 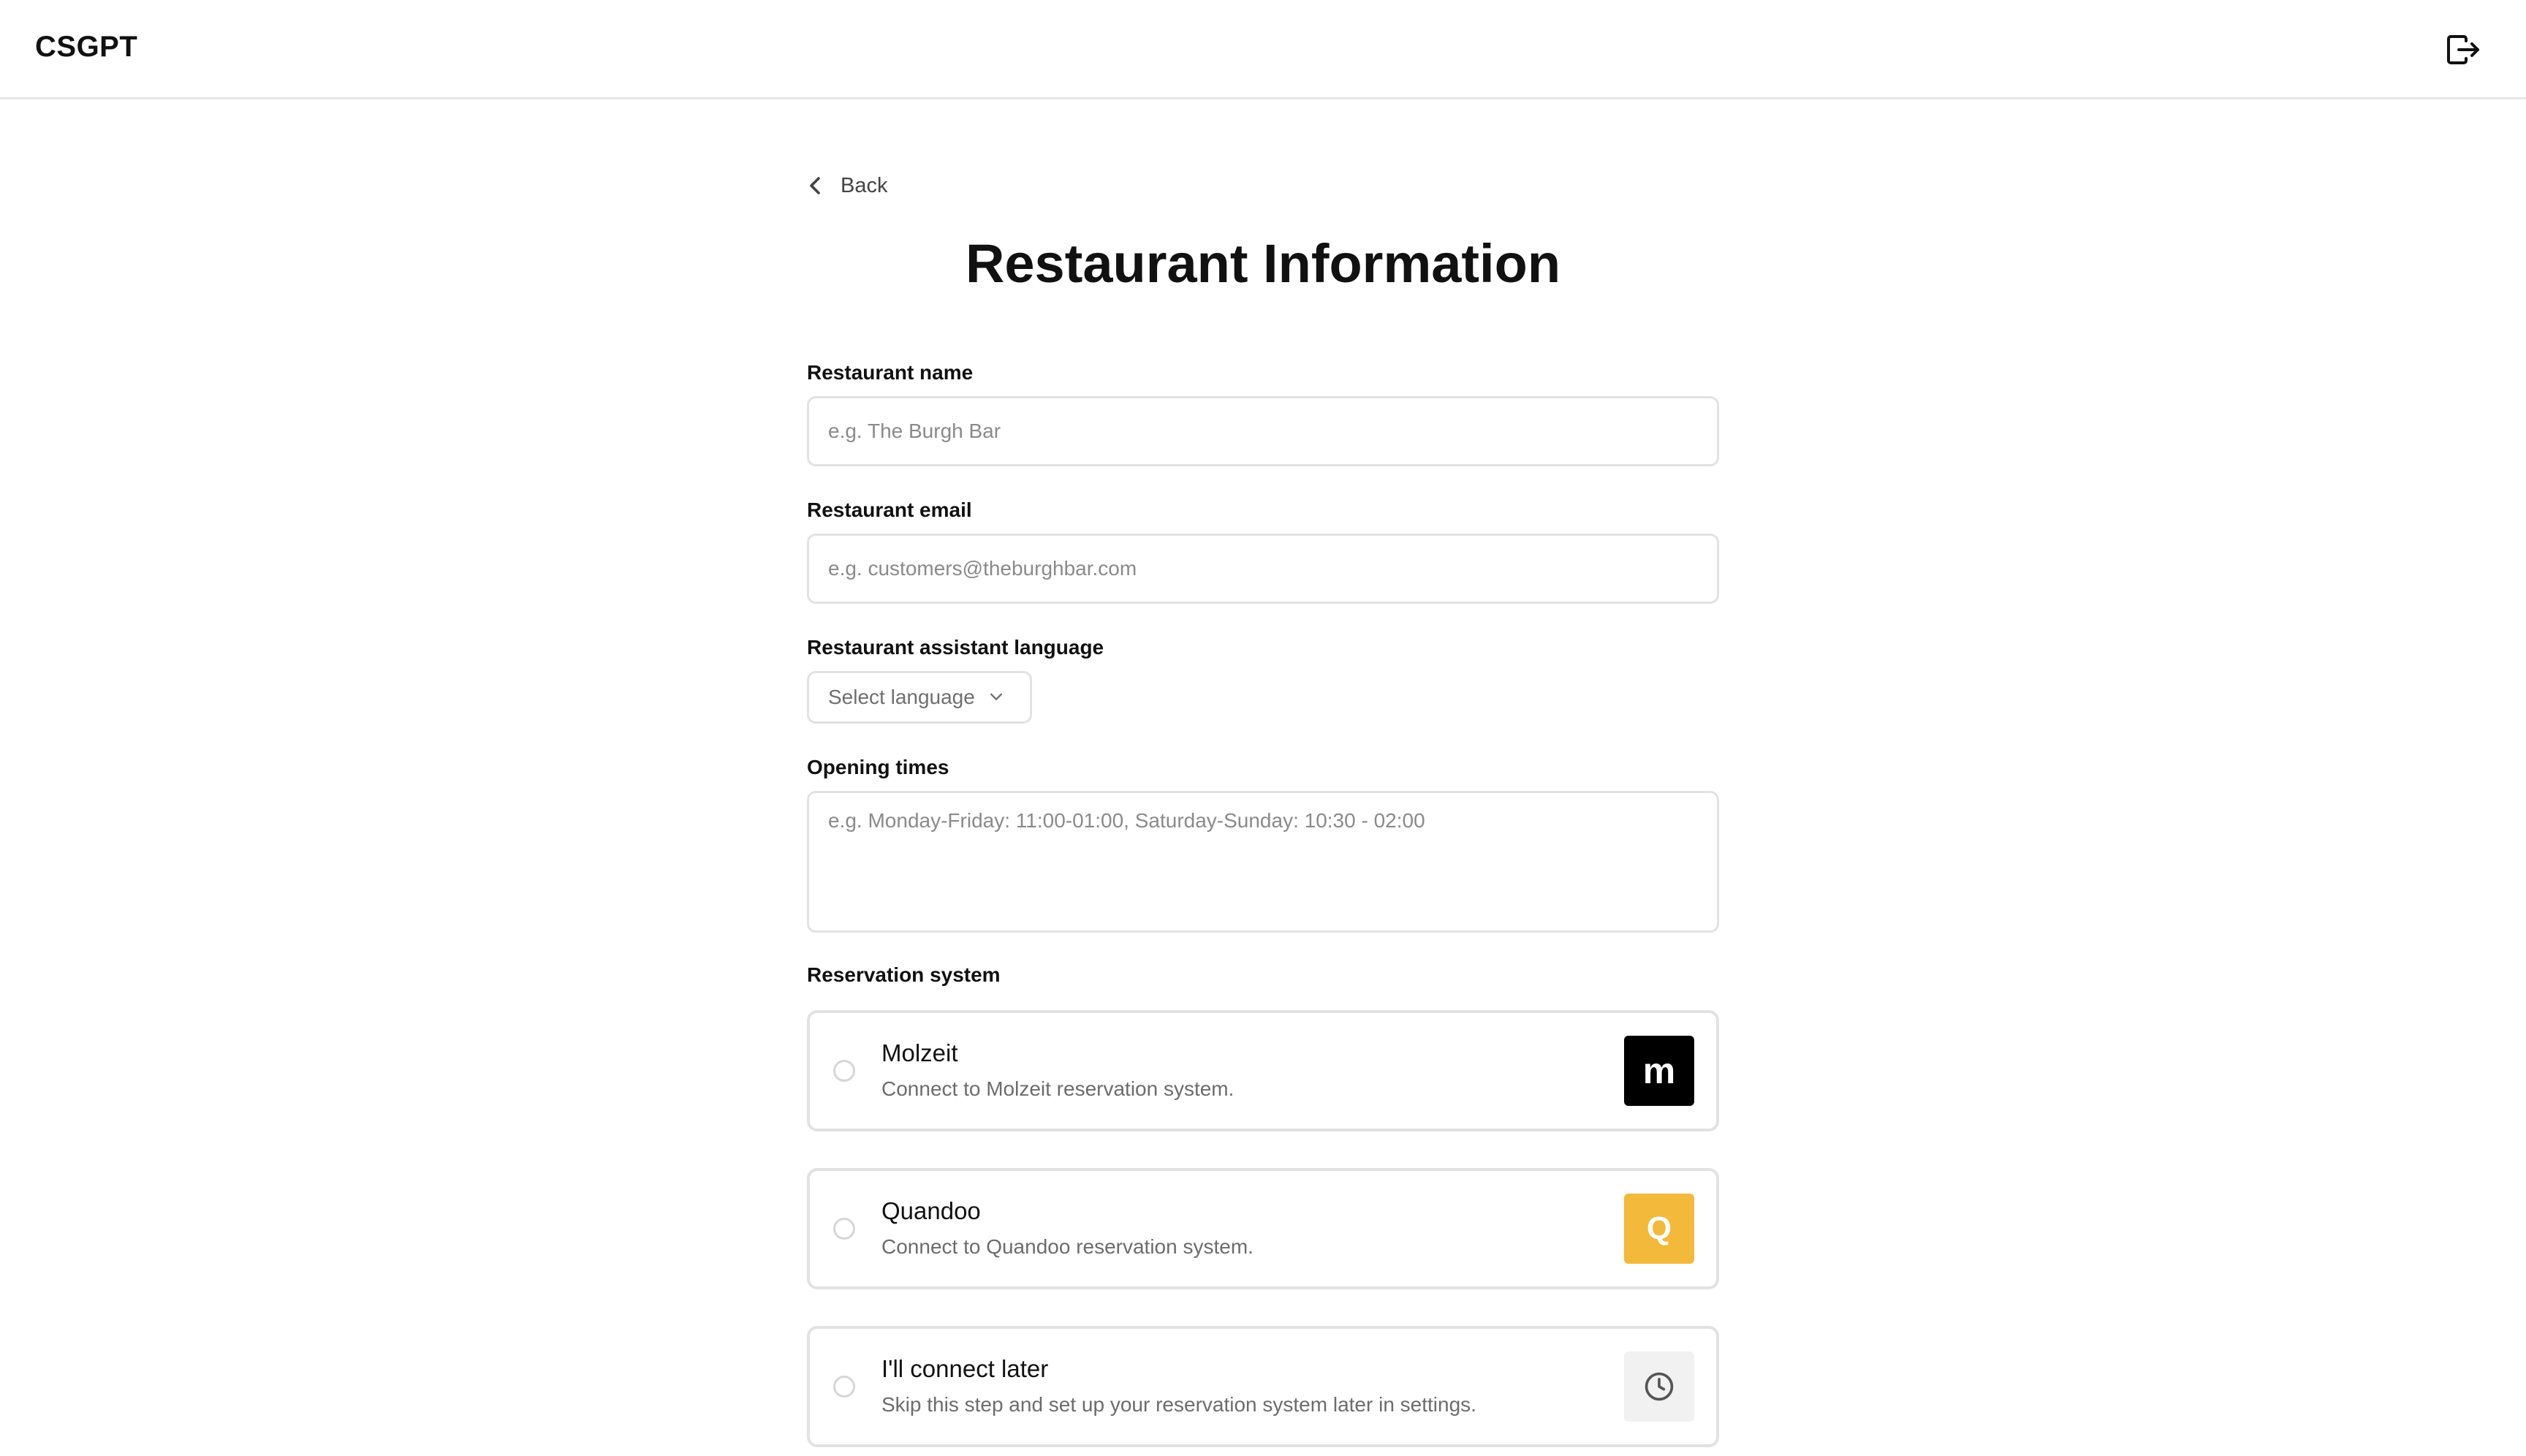 I want to click on language-select: Select language, so click(x=919, y=697).